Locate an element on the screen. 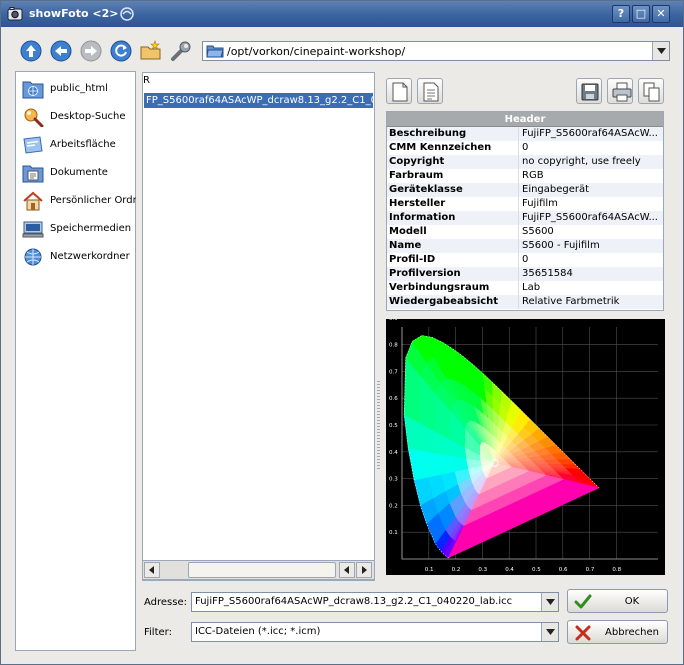  title-bar: showFoto <2> ? □ ✕ is located at coordinates (342, 14).